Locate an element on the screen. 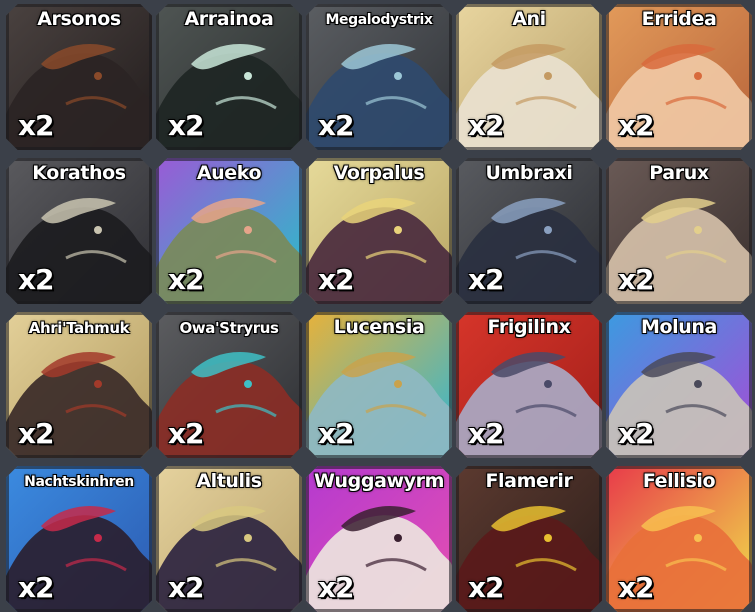 Image resolution: width=755 pixels, height=612 pixels. dragon-name: Erridea is located at coordinates (679, 19).